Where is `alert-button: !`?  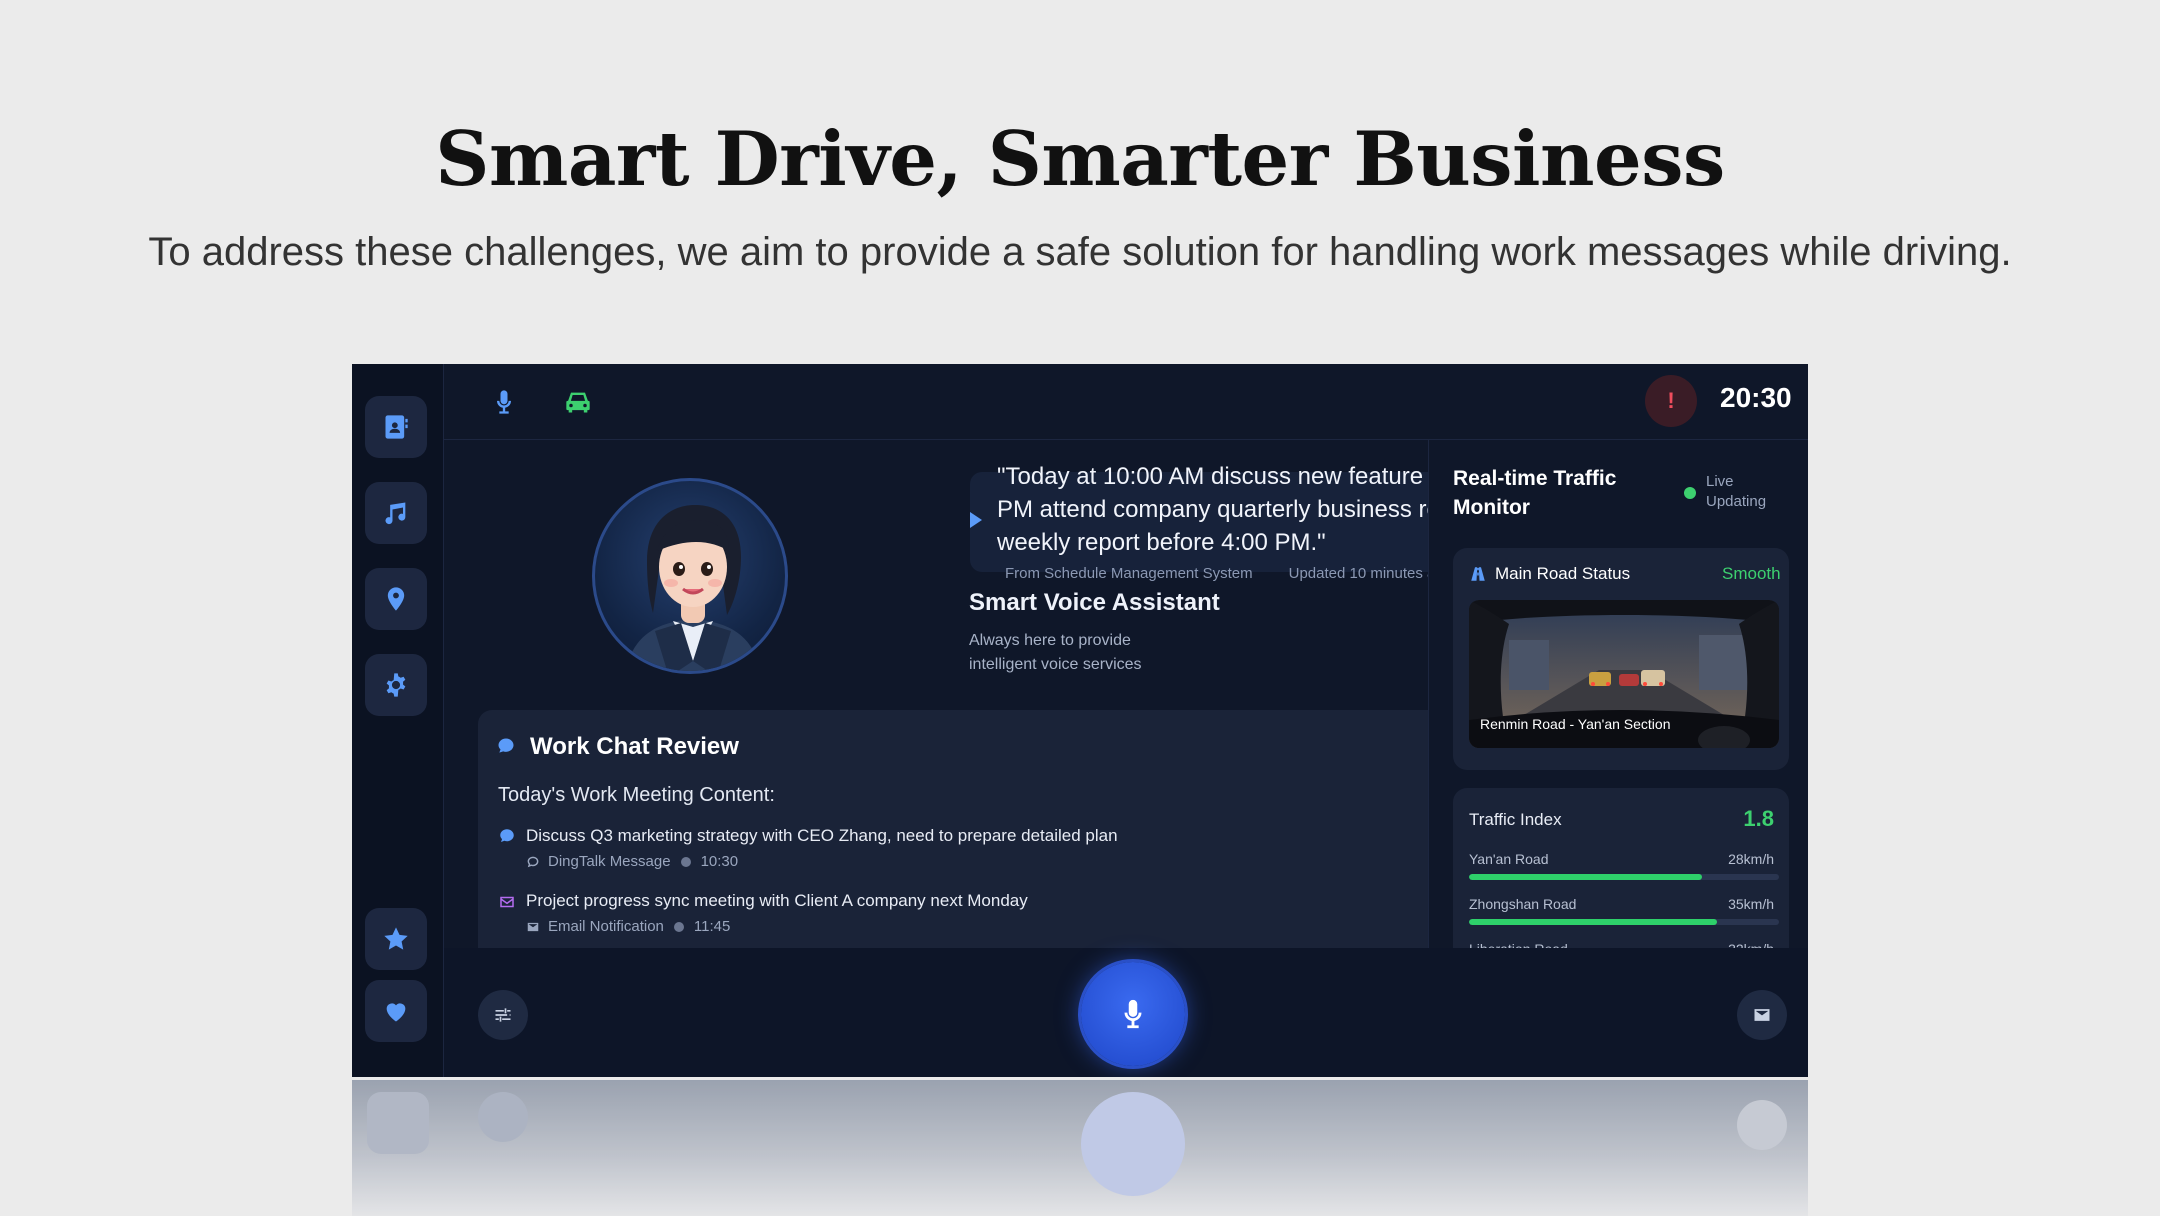
alert-button: ! is located at coordinates (1671, 401).